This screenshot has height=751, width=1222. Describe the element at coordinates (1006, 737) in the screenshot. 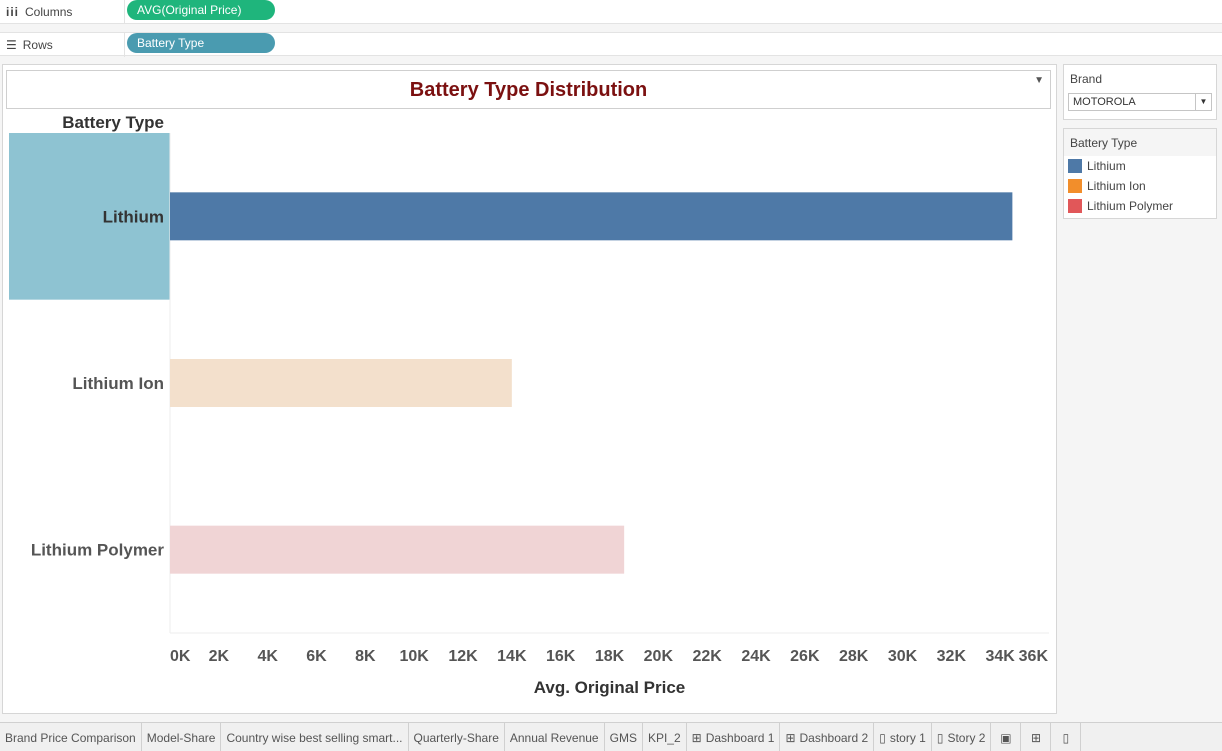

I see `new-worksheet-icon: ▣` at that location.